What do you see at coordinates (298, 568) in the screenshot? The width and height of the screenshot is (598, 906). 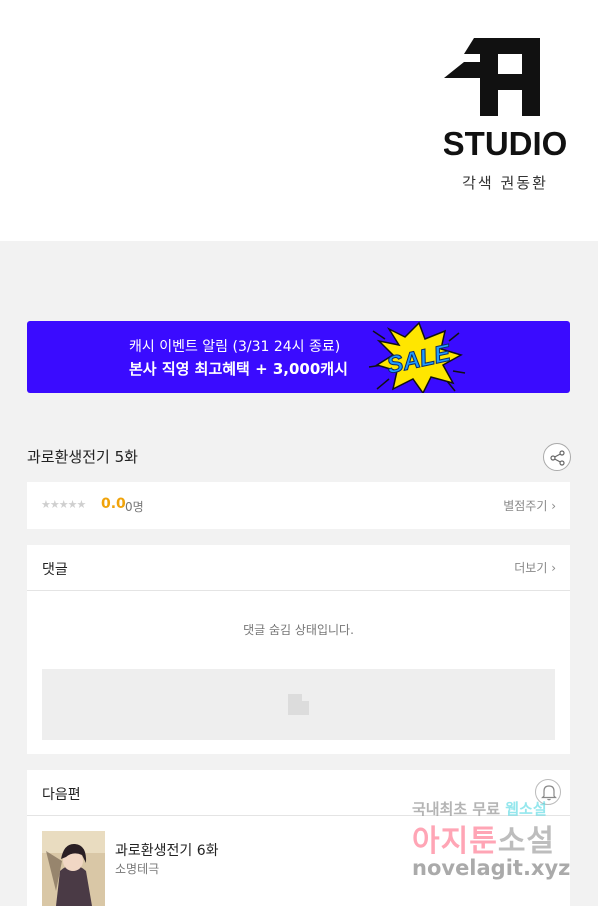 I see `comment-header: 댓글 더보기 ›` at bounding box center [298, 568].